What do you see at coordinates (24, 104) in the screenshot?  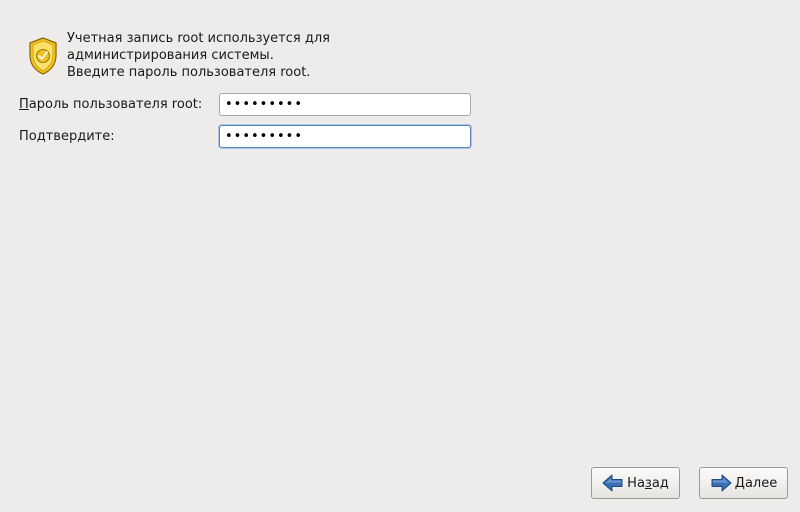 I see `password-label-mnemonic: П` at bounding box center [24, 104].